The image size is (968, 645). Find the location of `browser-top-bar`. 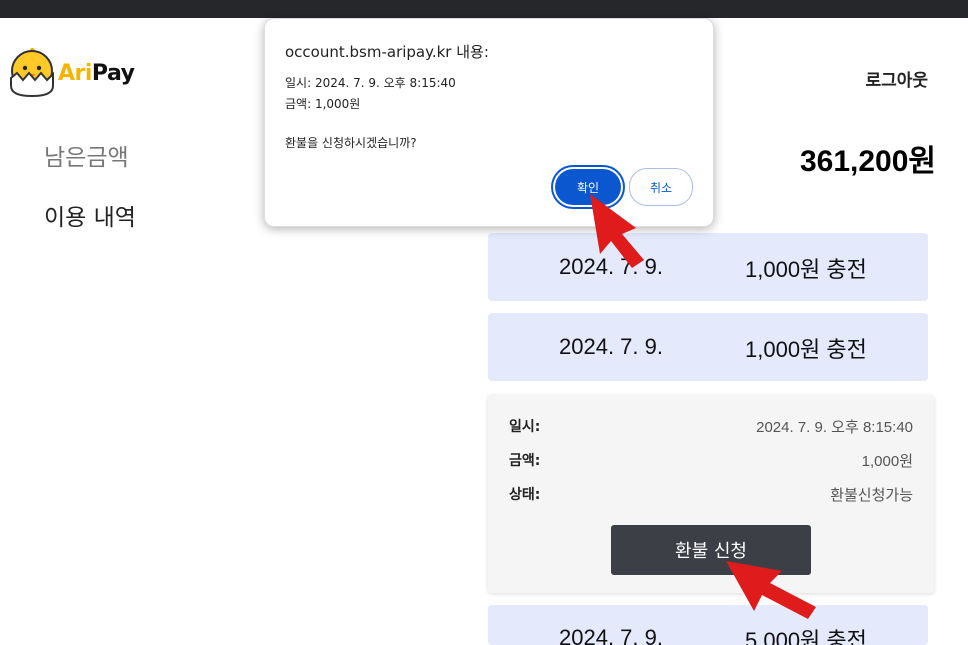

browser-top-bar is located at coordinates (484, 9).